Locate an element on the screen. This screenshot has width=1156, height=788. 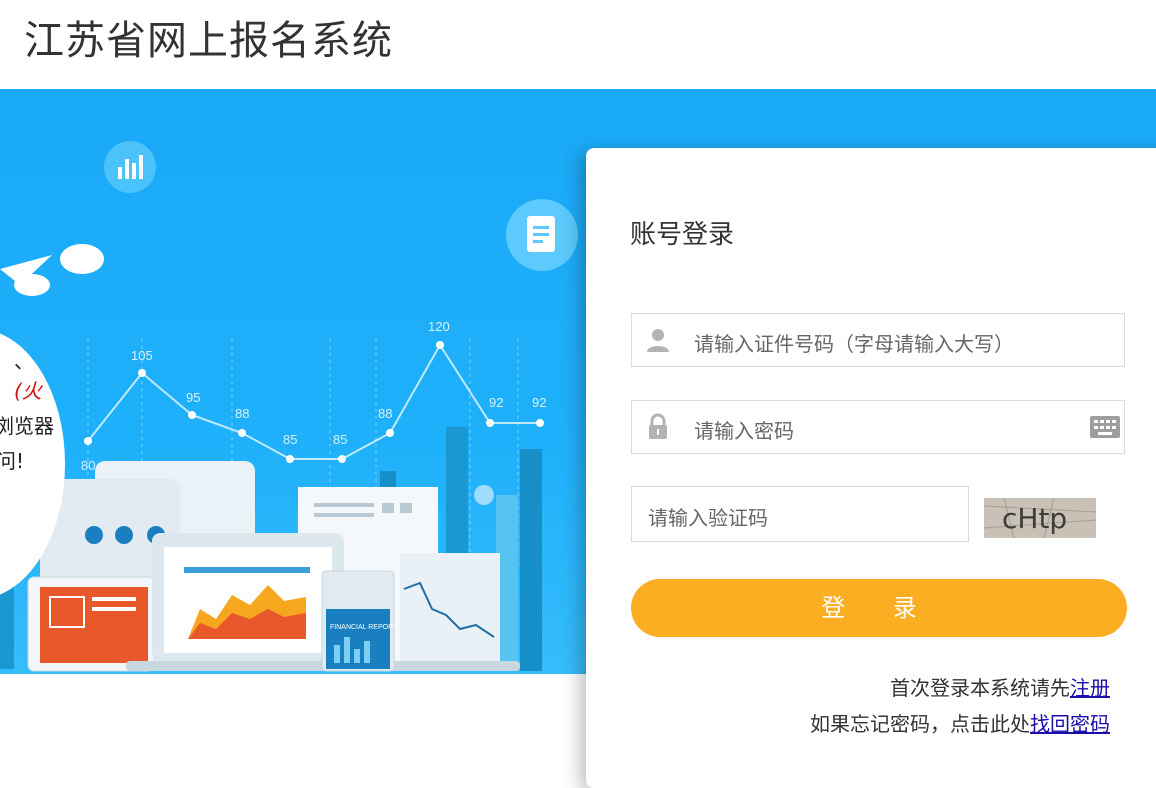
notice-line: 、 is located at coordinates (24, 361).